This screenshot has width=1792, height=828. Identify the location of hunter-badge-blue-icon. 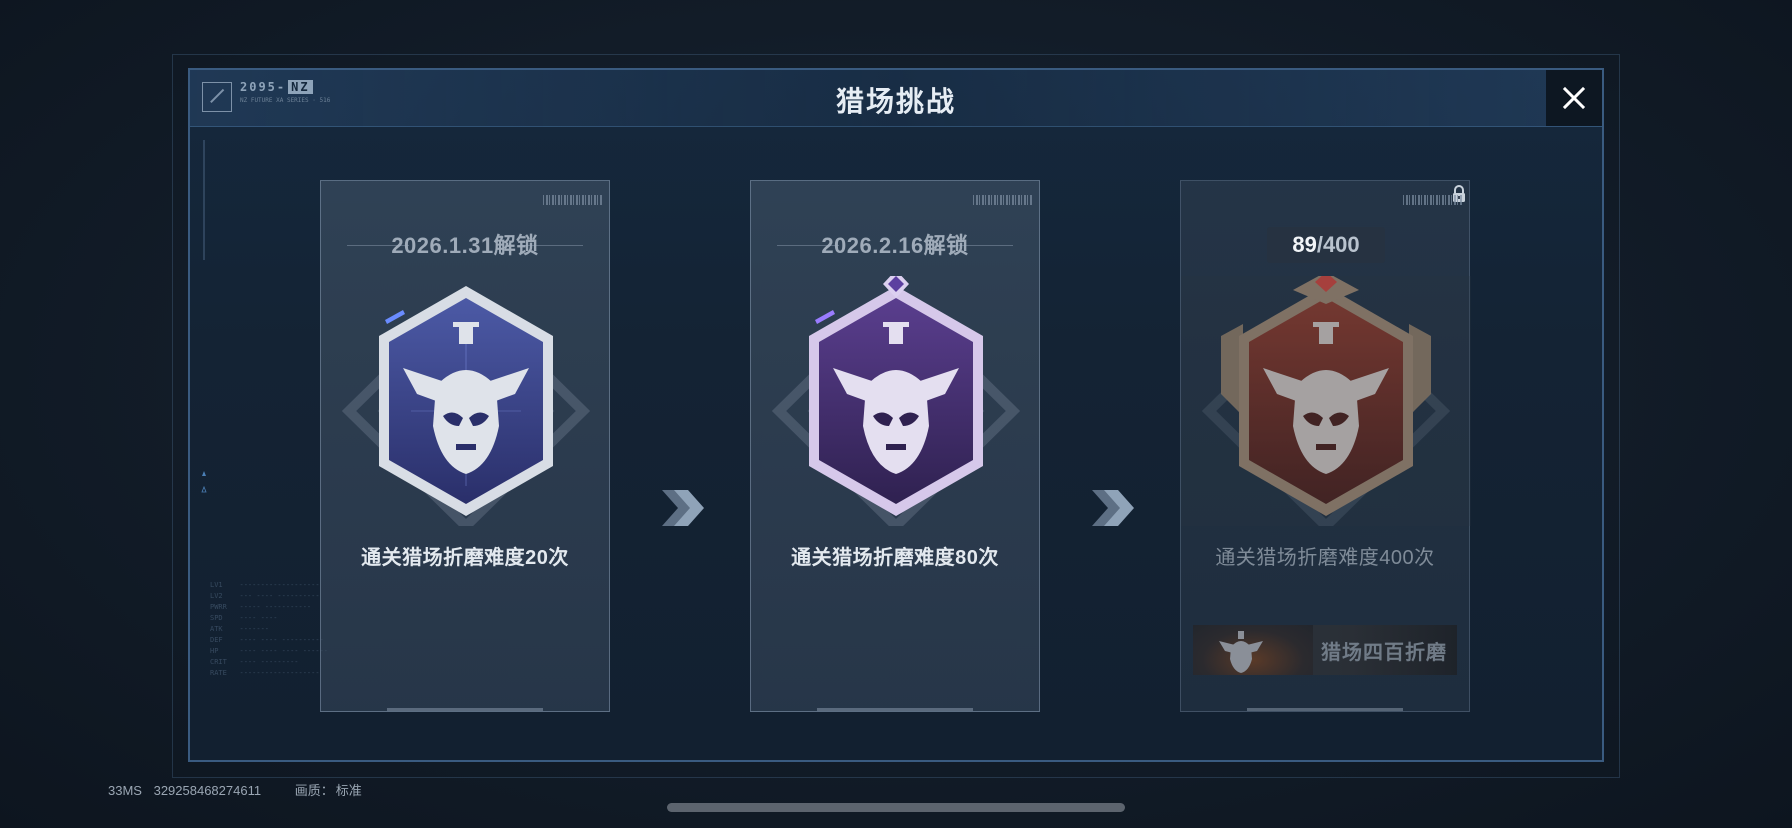
(466, 406).